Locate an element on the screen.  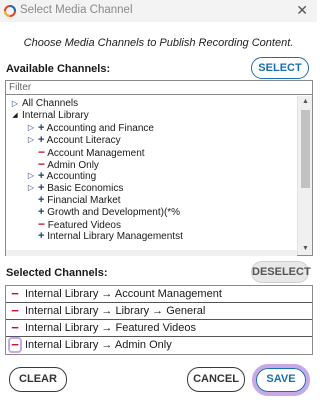
channel-label: Account Literacy is located at coordinates (83, 140).